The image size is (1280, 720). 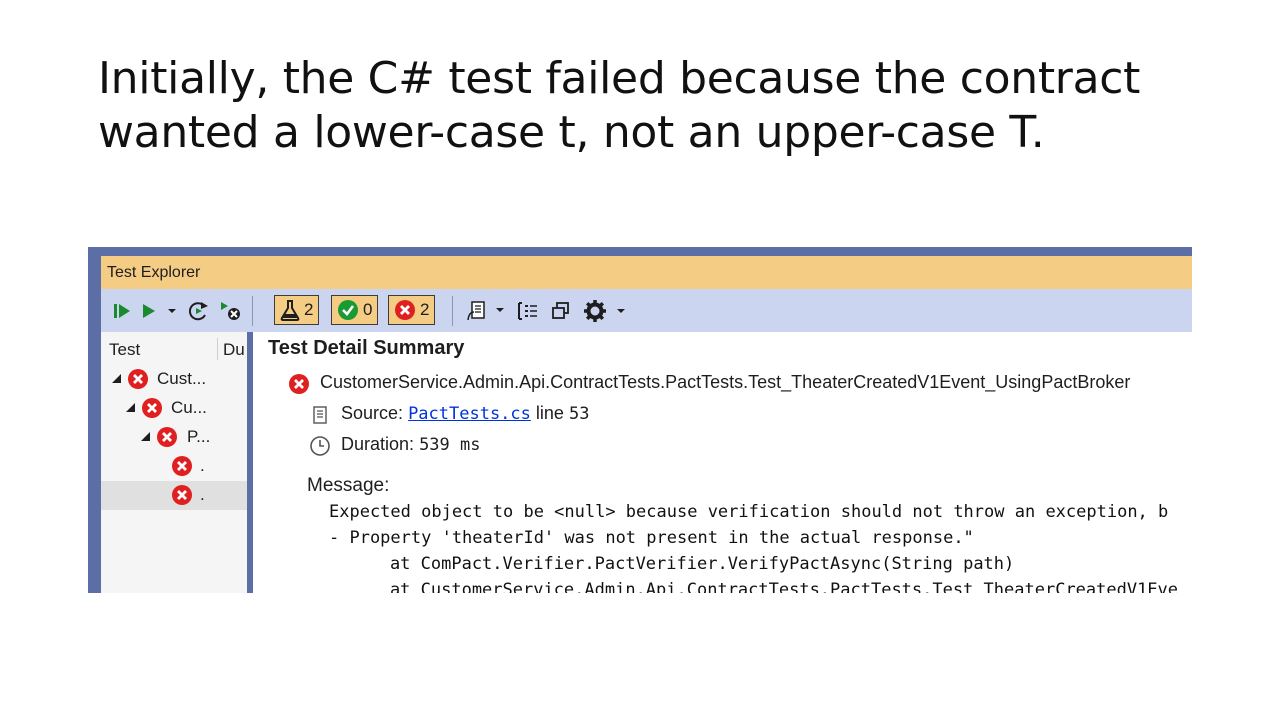 I want to click on settings-button, so click(x=606, y=311).